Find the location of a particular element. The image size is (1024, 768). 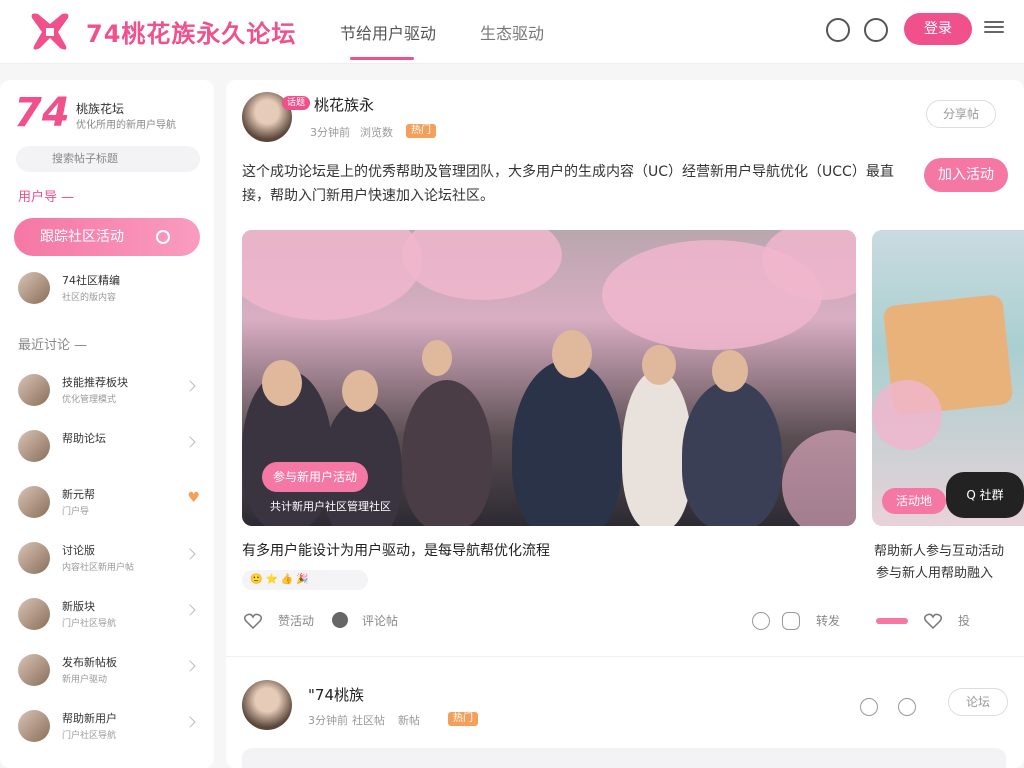

sidebar-item-name: 发布新帖板 is located at coordinates (89, 662).